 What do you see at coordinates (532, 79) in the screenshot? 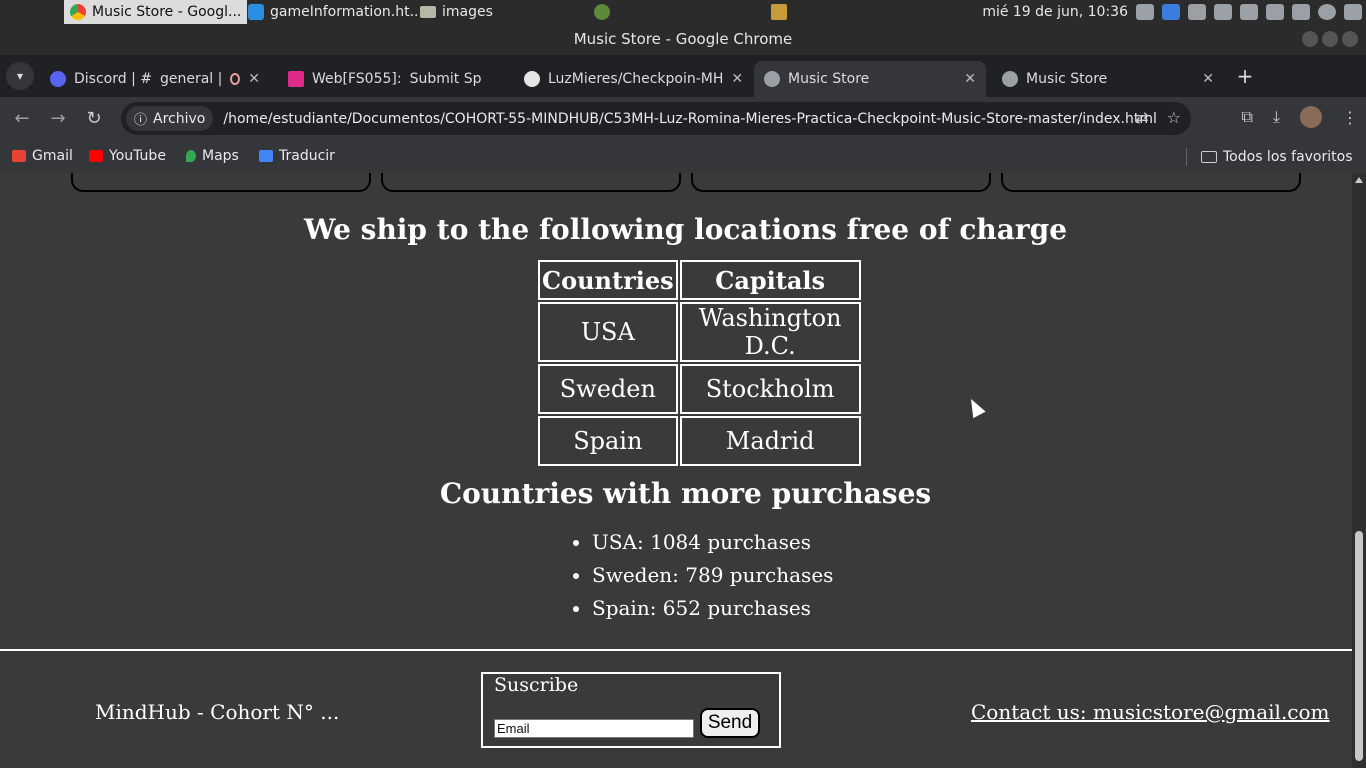
I see `github-icon` at bounding box center [532, 79].